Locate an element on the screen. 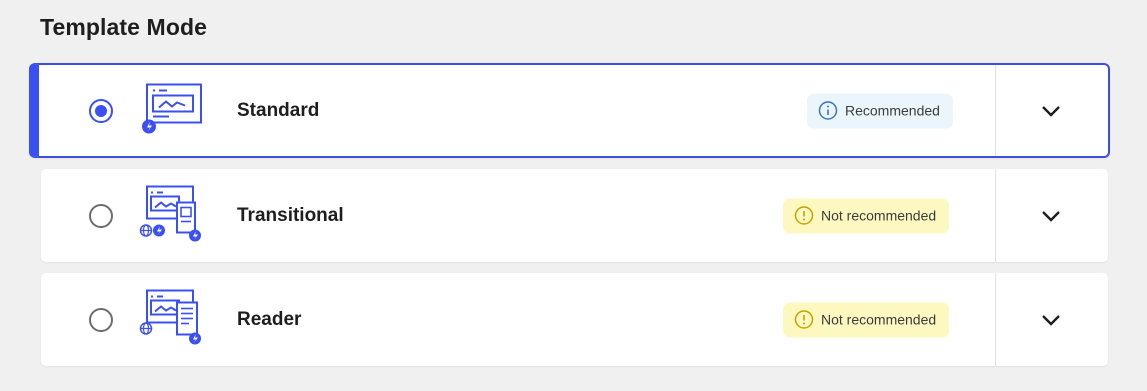 The width and height of the screenshot is (1147, 391). mode-title-transitional: Transitional is located at coordinates (290, 215).